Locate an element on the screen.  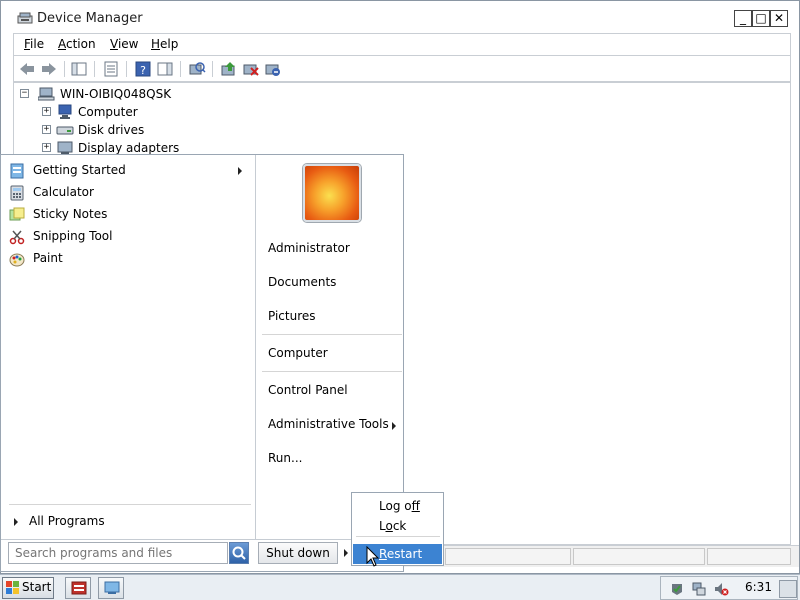
disable-device-icon is located at coordinates (251, 69).